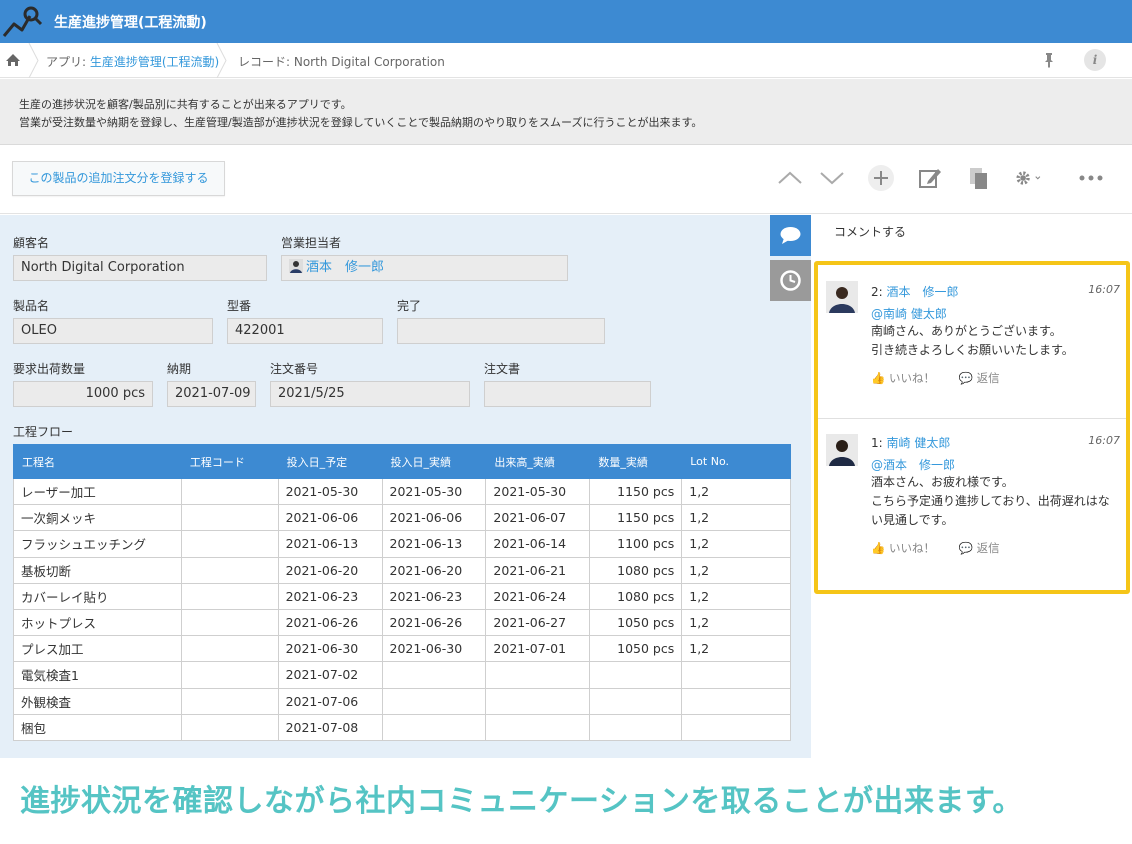 This screenshot has height=844, width=1132. What do you see at coordinates (434, 649) in the screenshot?
I see `table-cell: 2021-06-30` at bounding box center [434, 649].